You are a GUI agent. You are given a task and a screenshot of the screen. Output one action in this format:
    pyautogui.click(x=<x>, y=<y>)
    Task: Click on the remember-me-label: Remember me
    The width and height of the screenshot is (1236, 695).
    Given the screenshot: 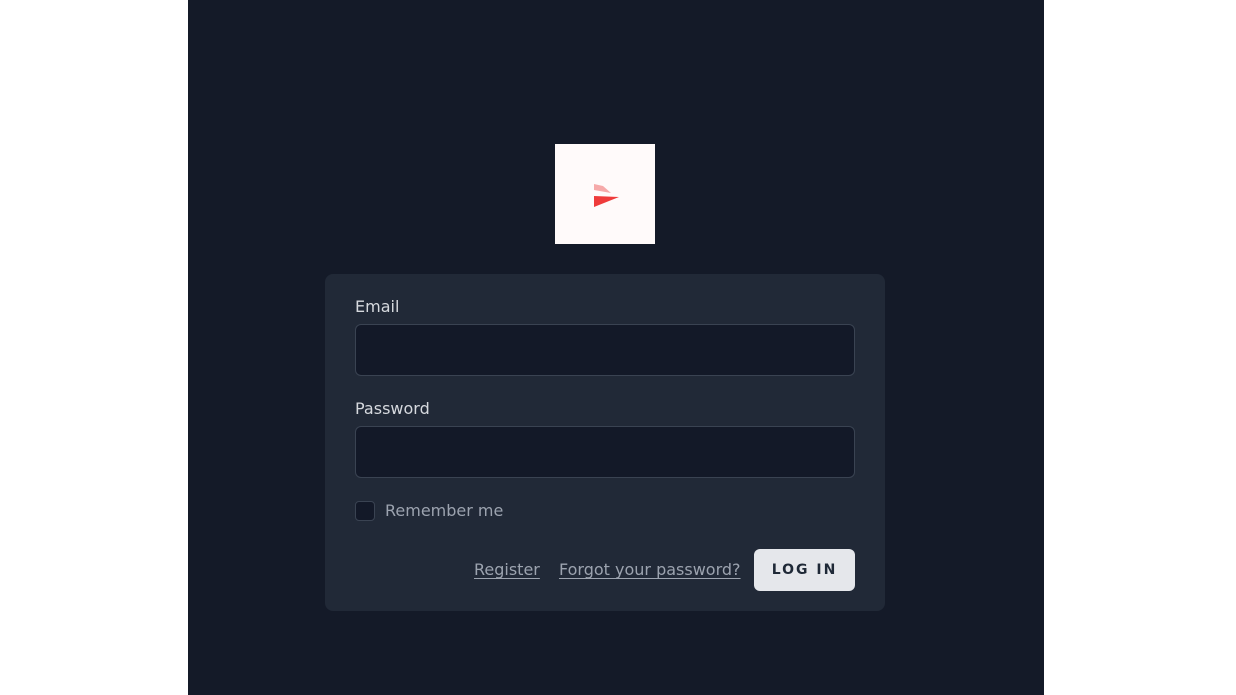 What is the action you would take?
    pyautogui.click(x=444, y=511)
    